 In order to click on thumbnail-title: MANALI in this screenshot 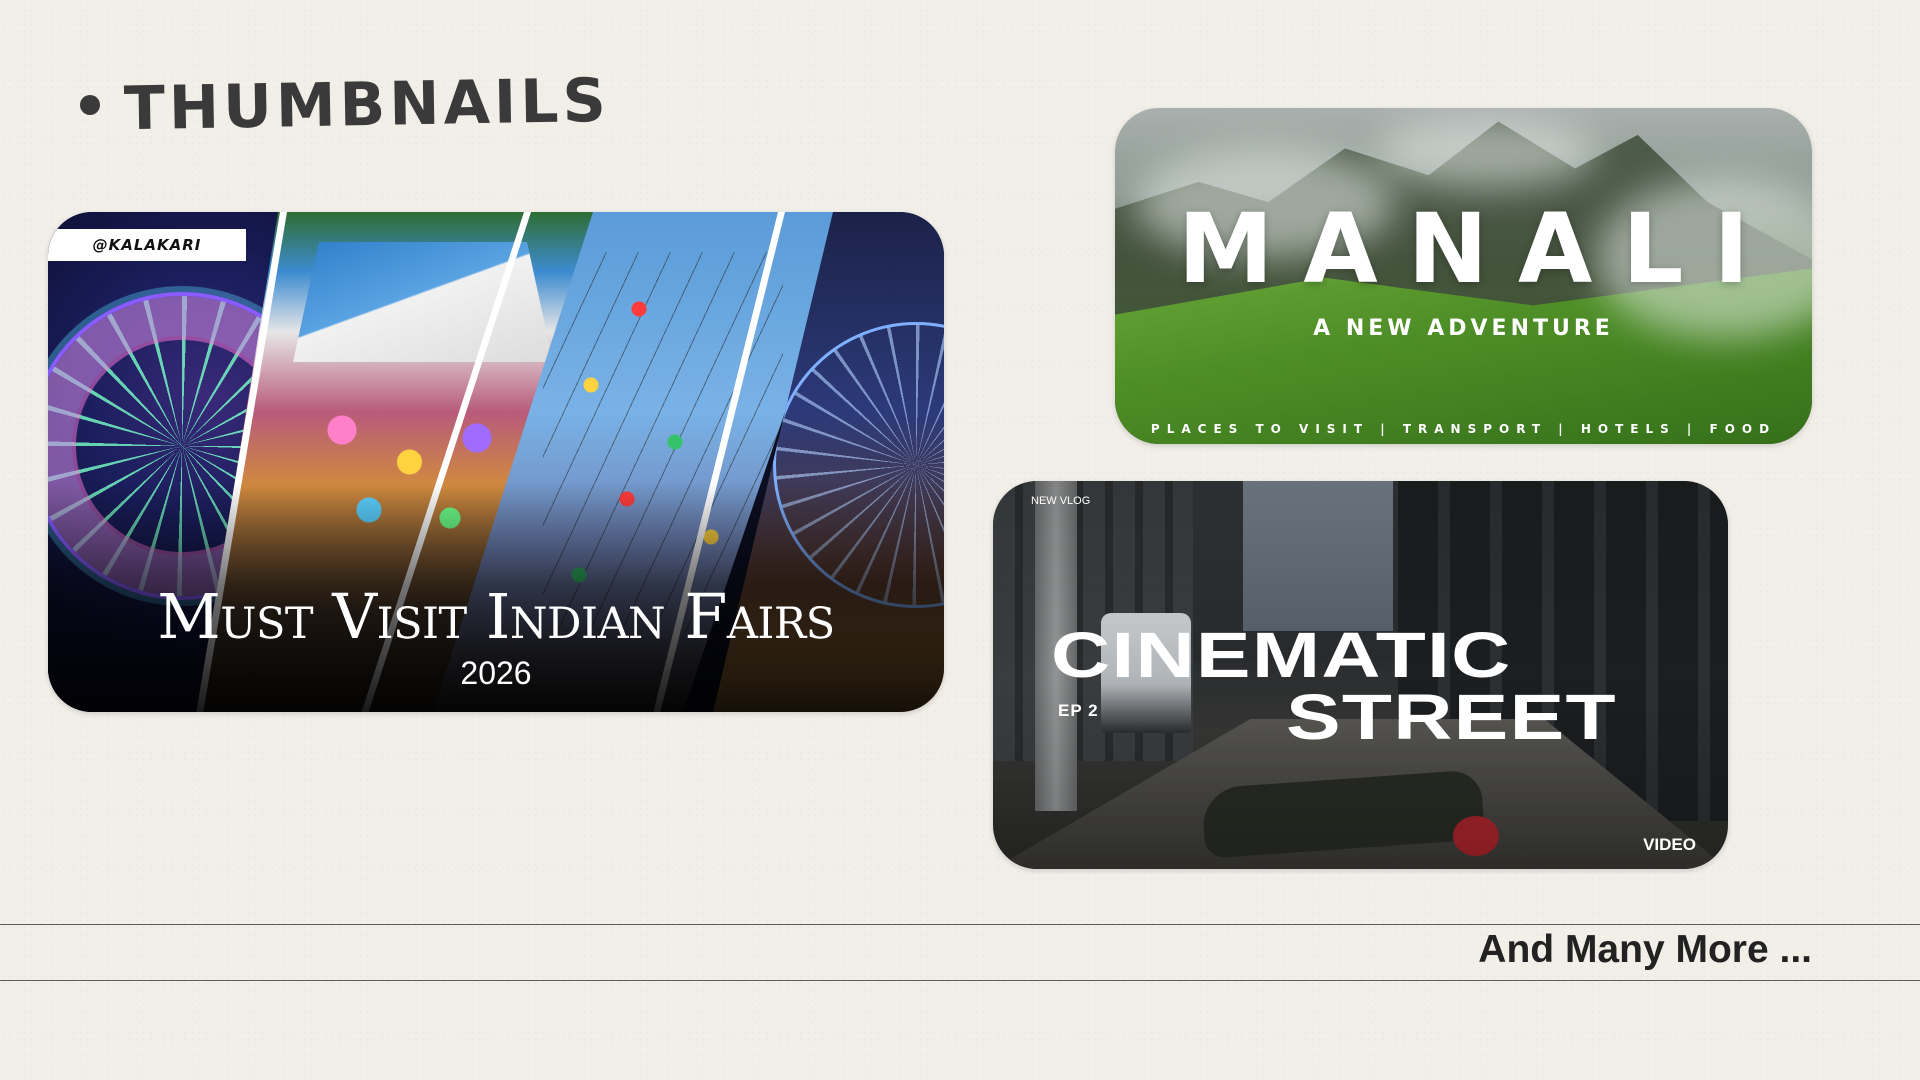, I will do `click(1478, 249)`.